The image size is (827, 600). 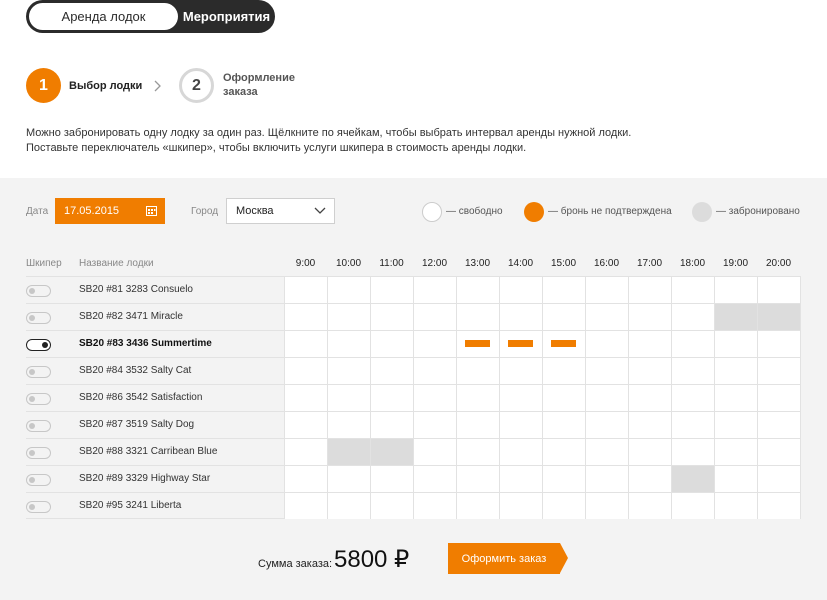 I want to click on tab-events: Мероприятия, so click(x=226, y=16).